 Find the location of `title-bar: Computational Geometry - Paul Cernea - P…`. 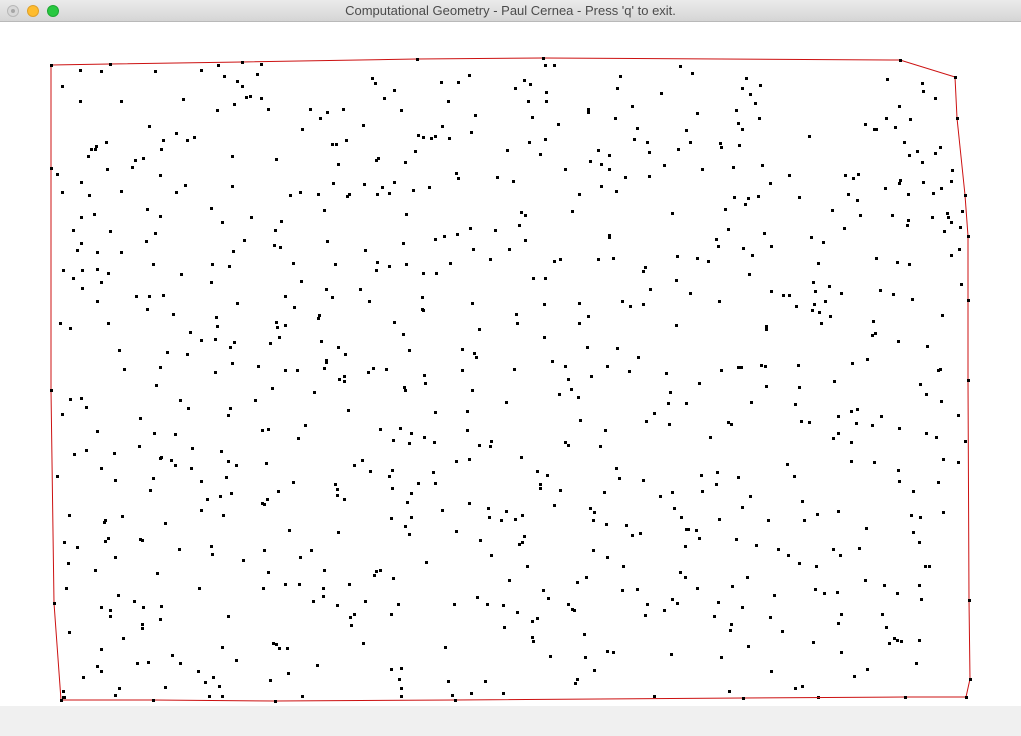

title-bar: Computational Geometry - Paul Cernea - P… is located at coordinates (510, 11).